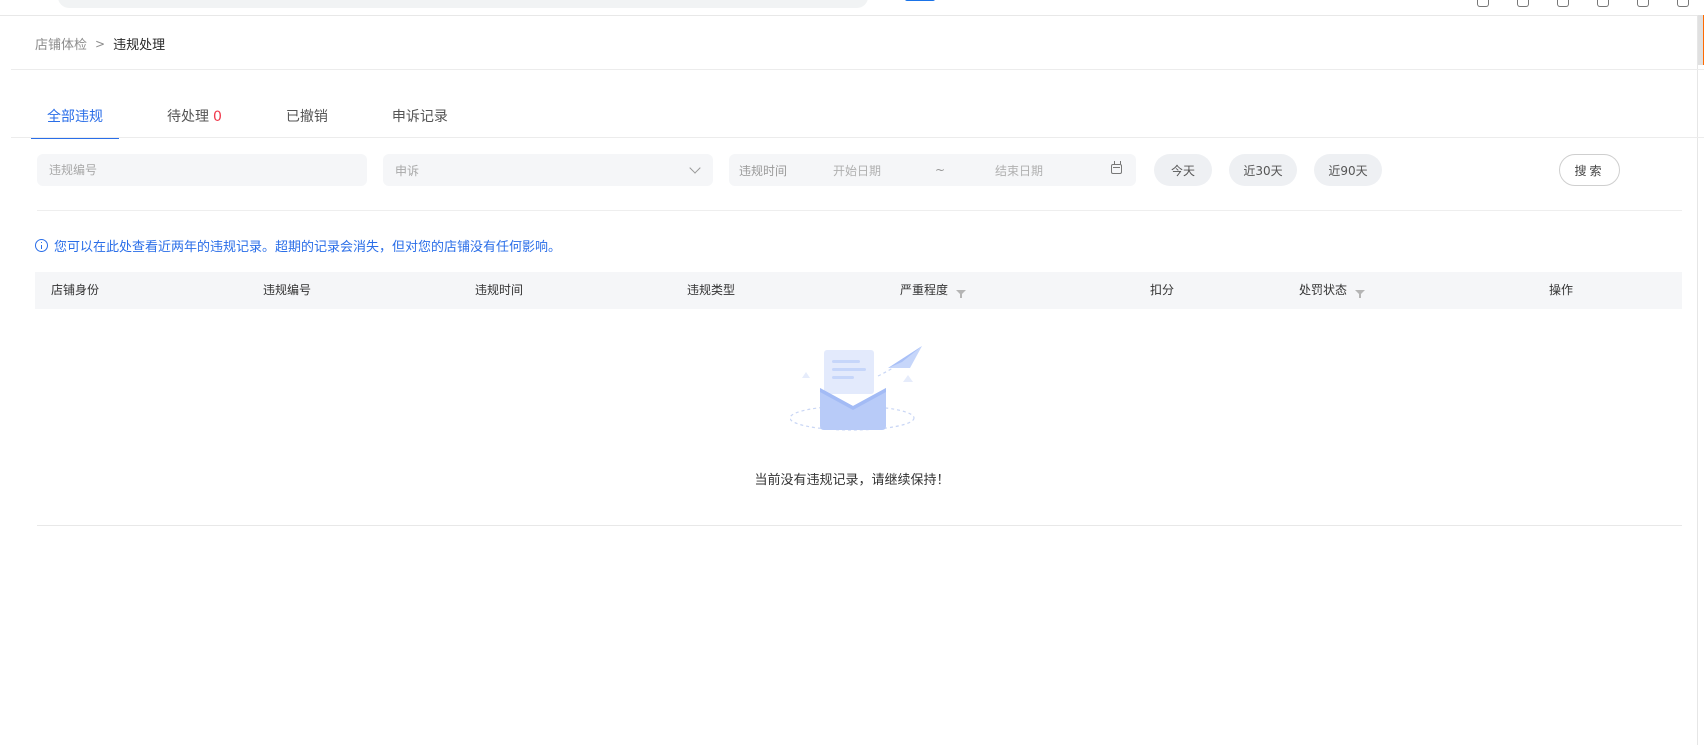 This screenshot has width=1704, height=745. I want to click on column-header-deduction: 扣分, so click(1162, 290).